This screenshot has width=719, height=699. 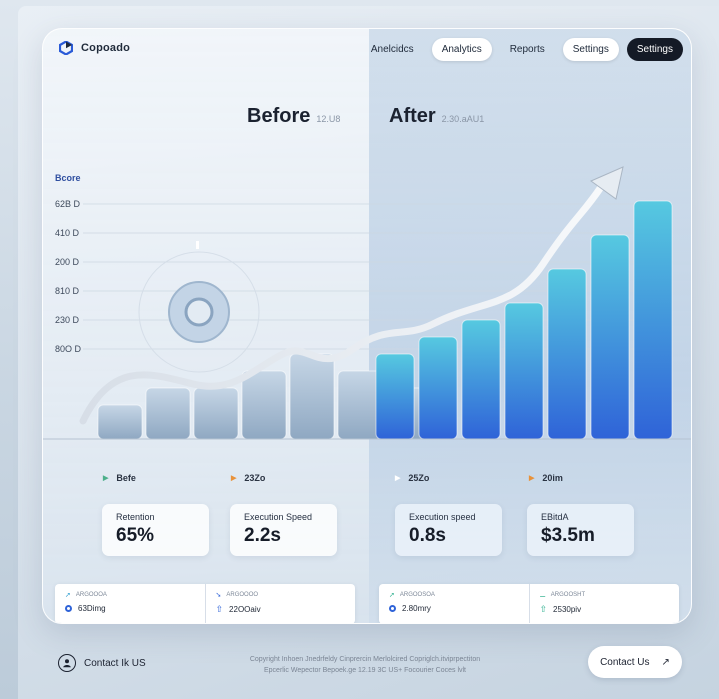 I want to click on user-icon, so click(x=67, y=663).